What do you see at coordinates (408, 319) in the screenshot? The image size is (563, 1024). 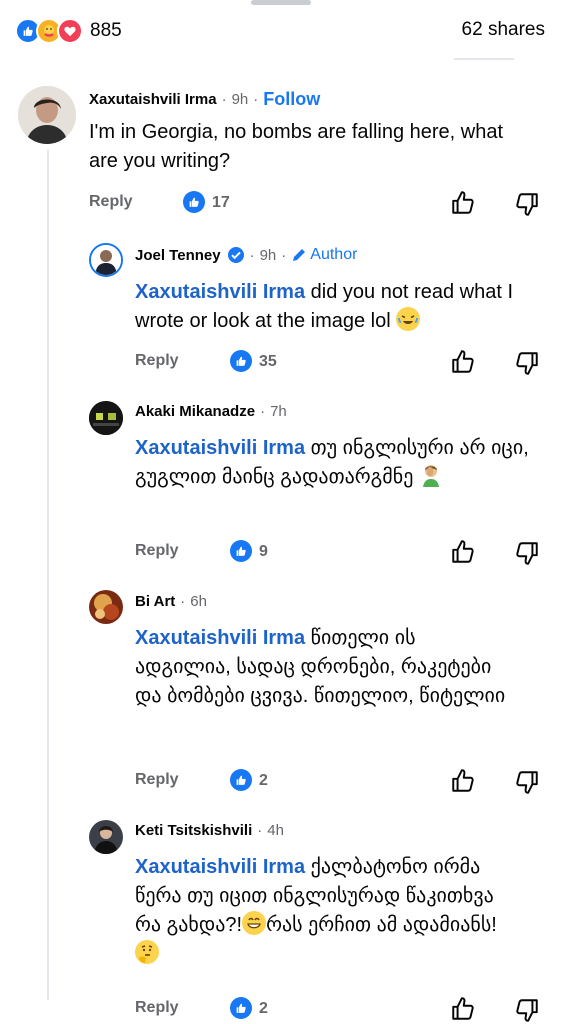 I see `laughing-emoji-icon` at bounding box center [408, 319].